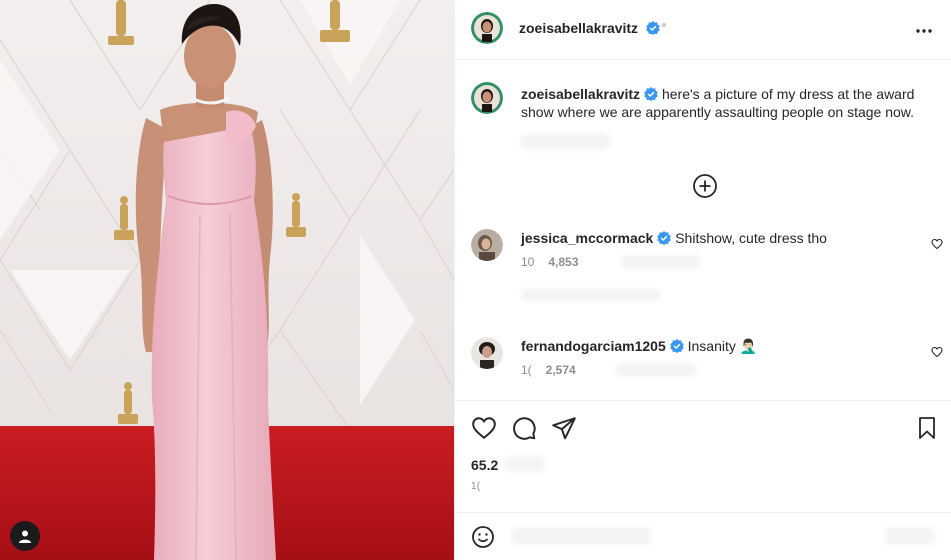  Describe the element at coordinates (528, 262) in the screenshot. I see `comment-time: 10` at that location.